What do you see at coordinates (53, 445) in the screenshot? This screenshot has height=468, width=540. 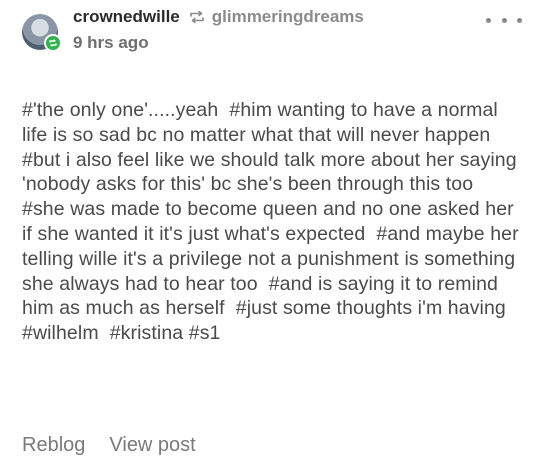 I see `reblog-button: Reblog` at bounding box center [53, 445].